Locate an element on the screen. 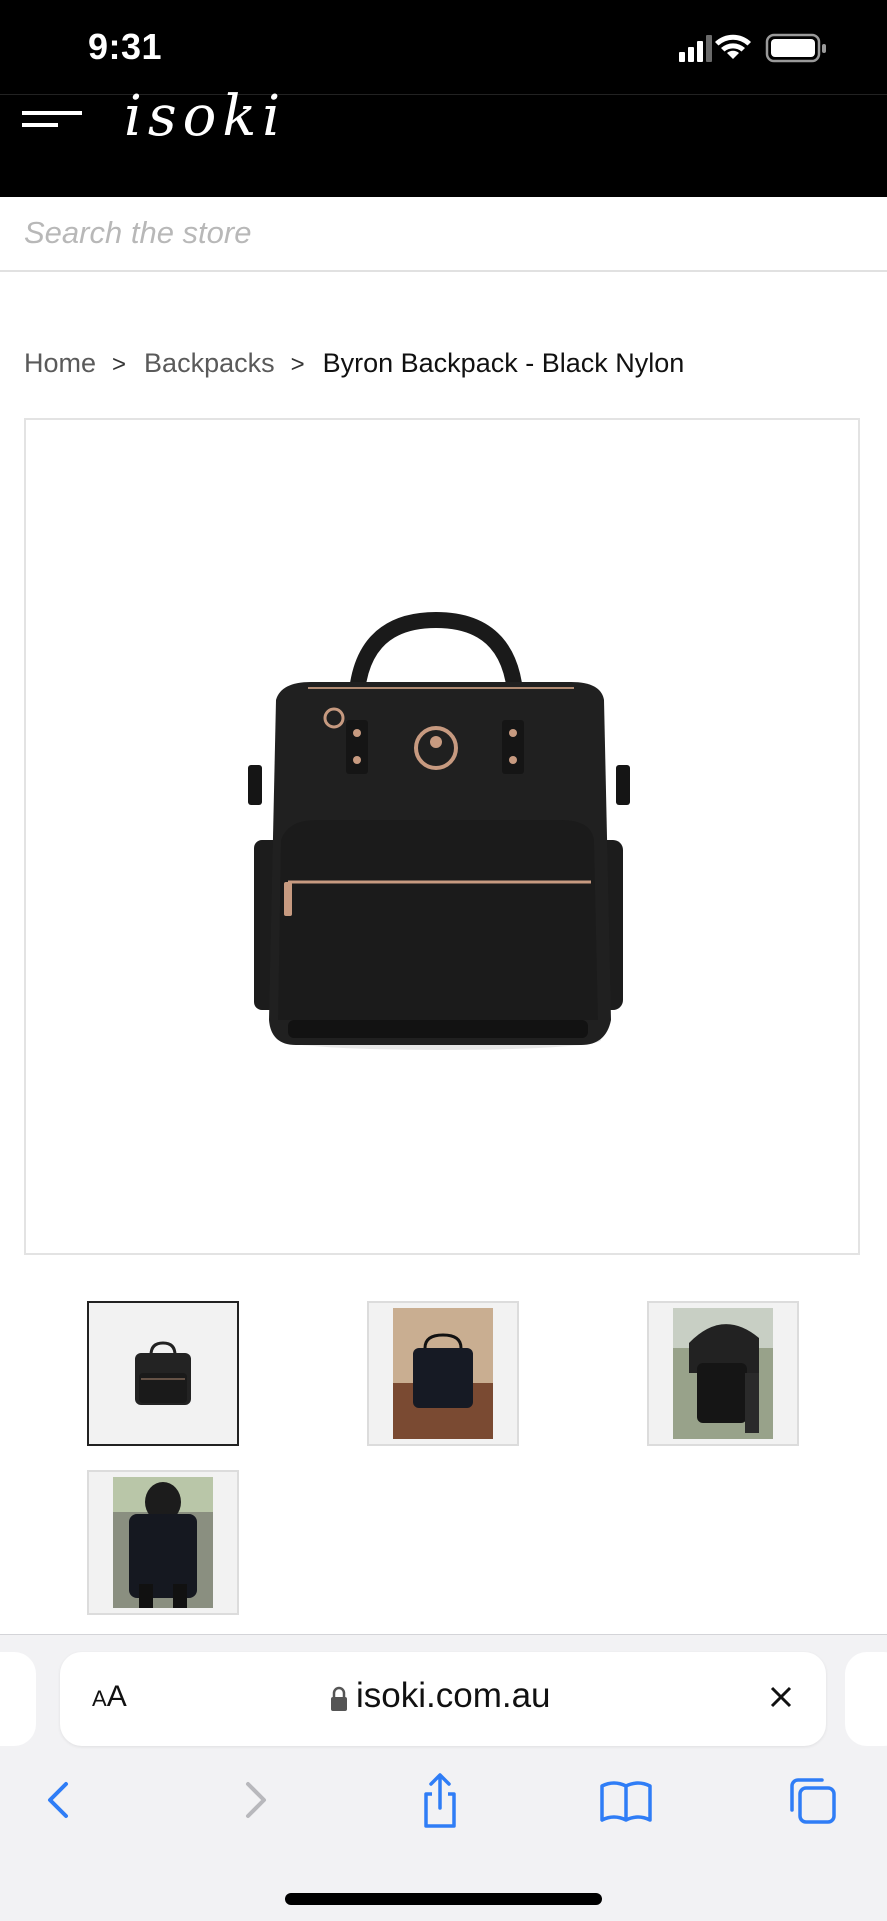 This screenshot has width=887, height=1921. status-icons is located at coordinates (752, 48).